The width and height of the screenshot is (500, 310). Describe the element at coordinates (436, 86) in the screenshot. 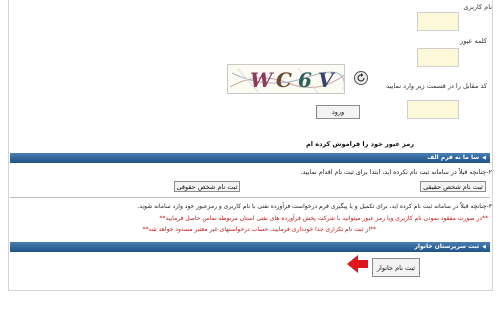

I see `captcha-label: کد مقابل را در قسمت زیر وارد نمایید` at that location.